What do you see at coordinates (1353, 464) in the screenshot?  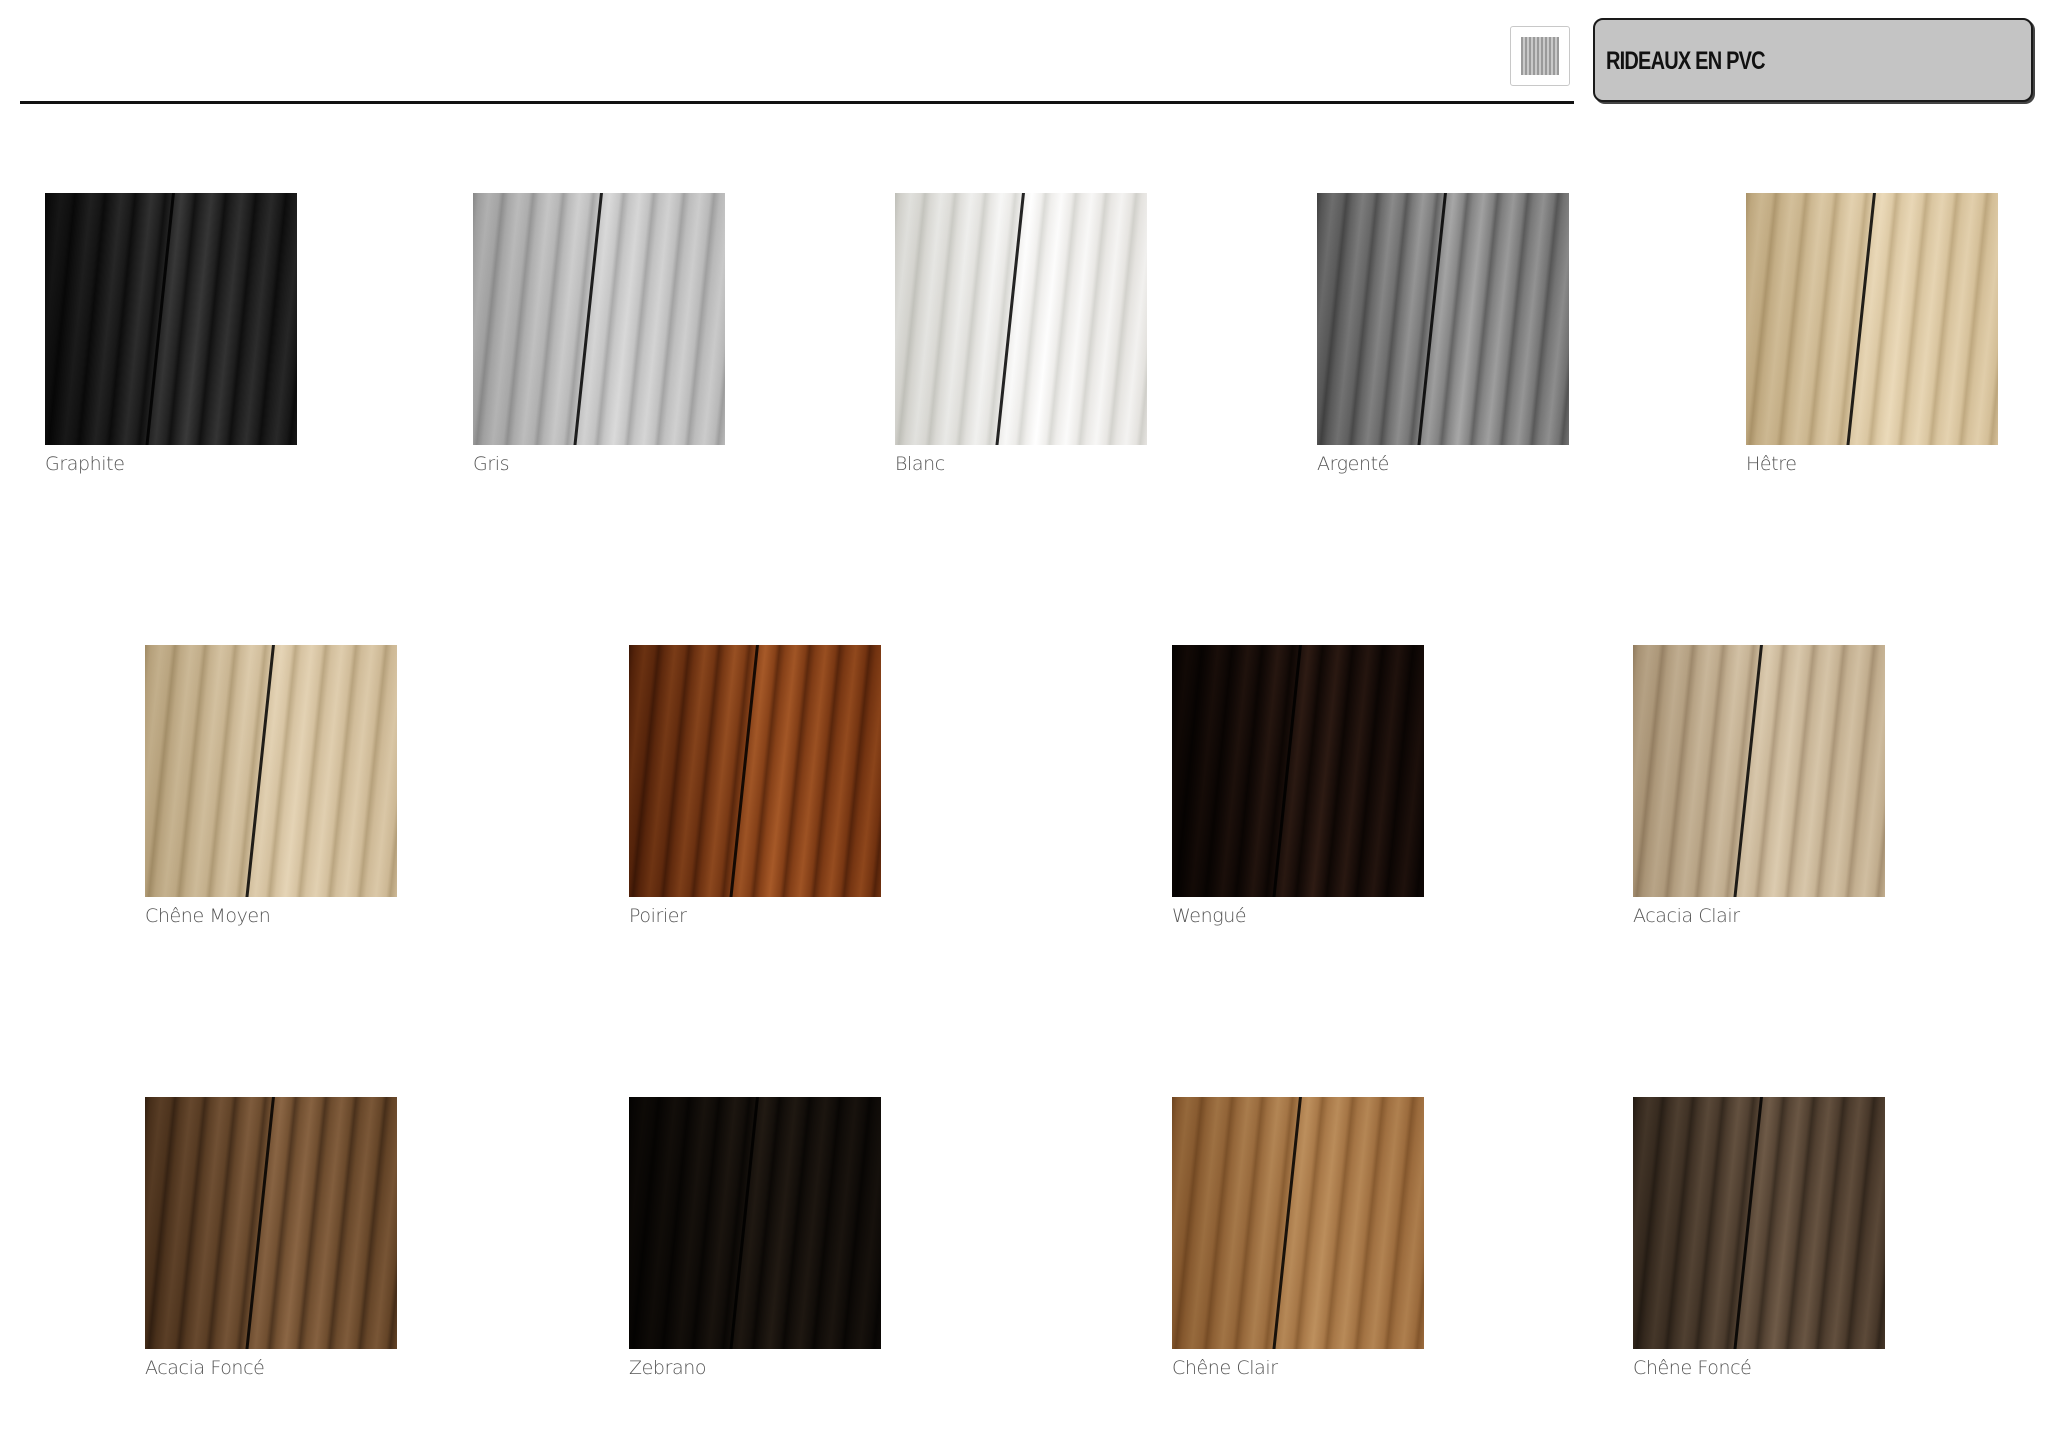 I see `swatch-label: Argenté` at bounding box center [1353, 464].